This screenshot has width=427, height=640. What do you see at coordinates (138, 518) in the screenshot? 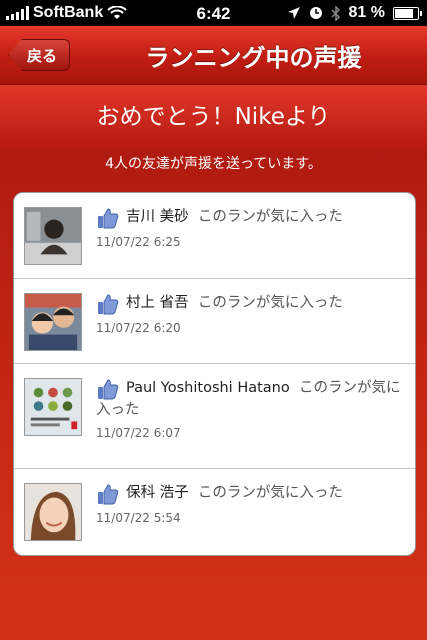
I see `cheer-timestamp: 11/07/22 5:54` at bounding box center [138, 518].